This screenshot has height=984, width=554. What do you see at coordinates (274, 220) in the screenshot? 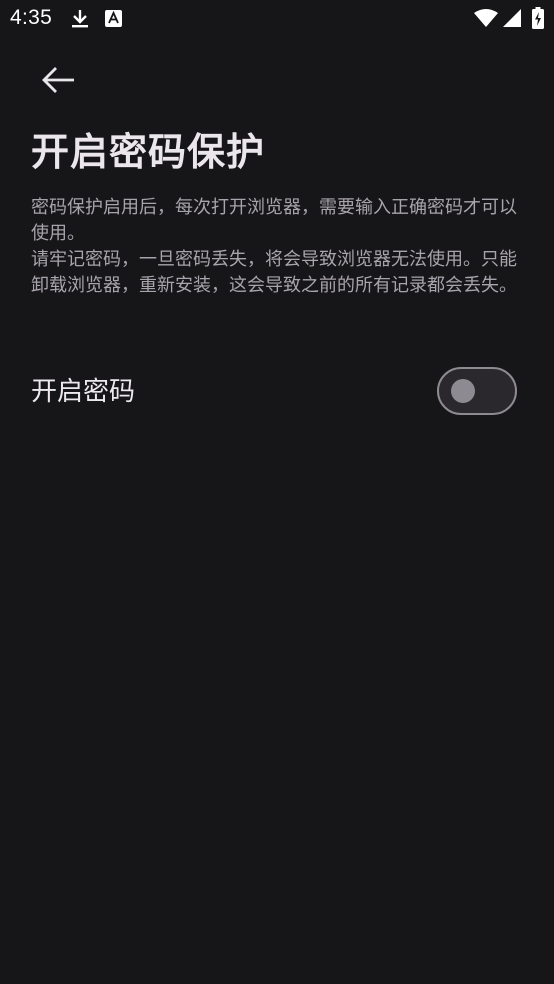
I see `description-paragraph-1: 密码保护启用后，每次打开浏览器，需要输入正确密码才可以使用。` at bounding box center [274, 220].